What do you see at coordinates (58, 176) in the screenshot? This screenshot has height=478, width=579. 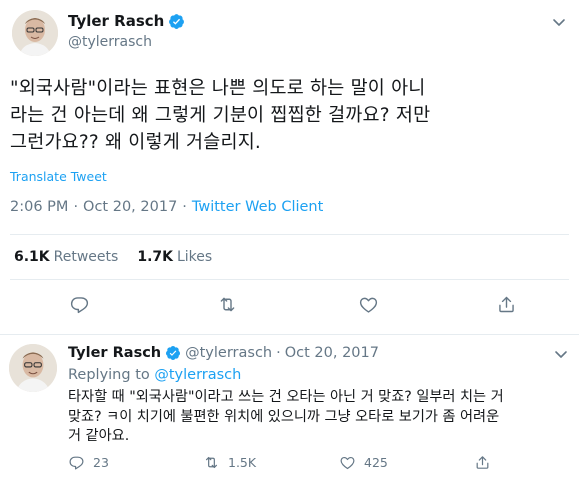 I see `translate-link: Translate Tweet` at bounding box center [58, 176].